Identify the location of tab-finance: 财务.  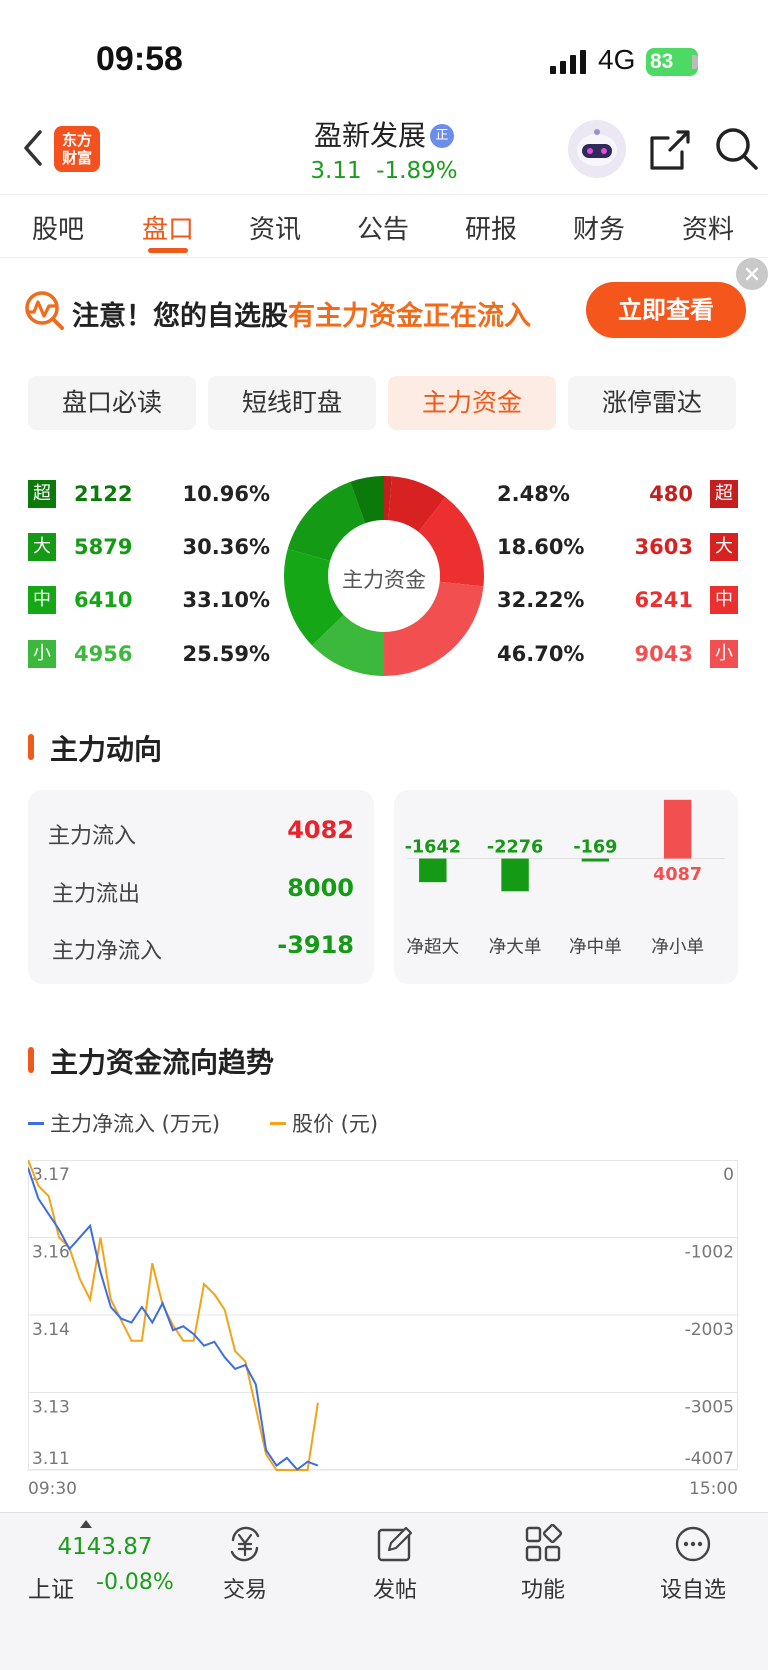
(599, 227).